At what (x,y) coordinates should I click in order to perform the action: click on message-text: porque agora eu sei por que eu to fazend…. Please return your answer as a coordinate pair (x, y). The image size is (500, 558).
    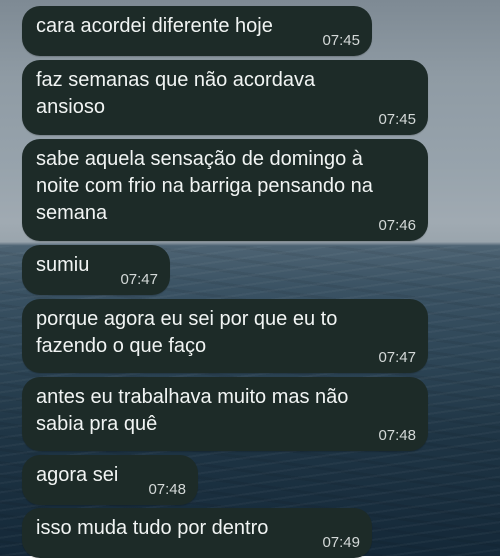
    Looking at the image, I should click on (187, 332).